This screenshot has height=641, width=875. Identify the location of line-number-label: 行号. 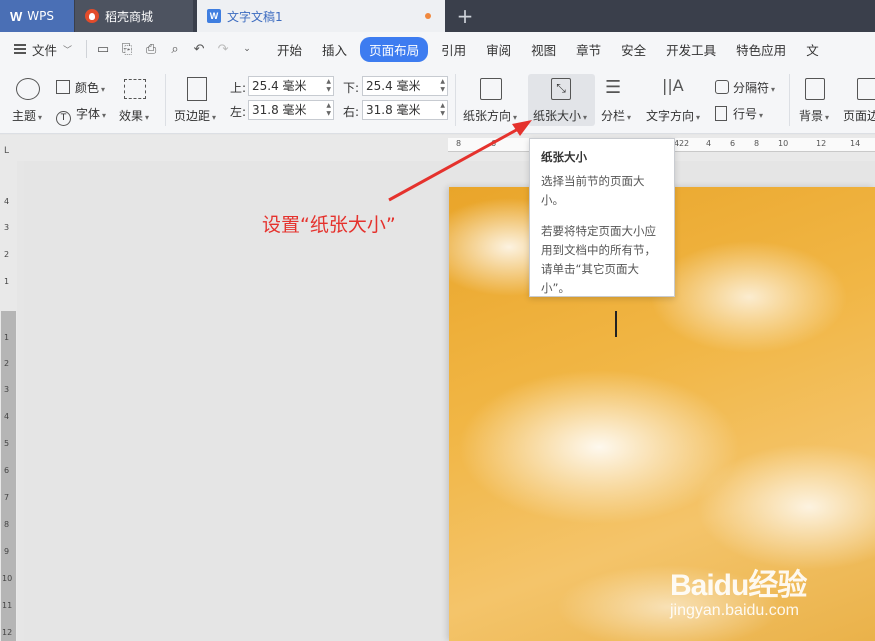
(745, 114).